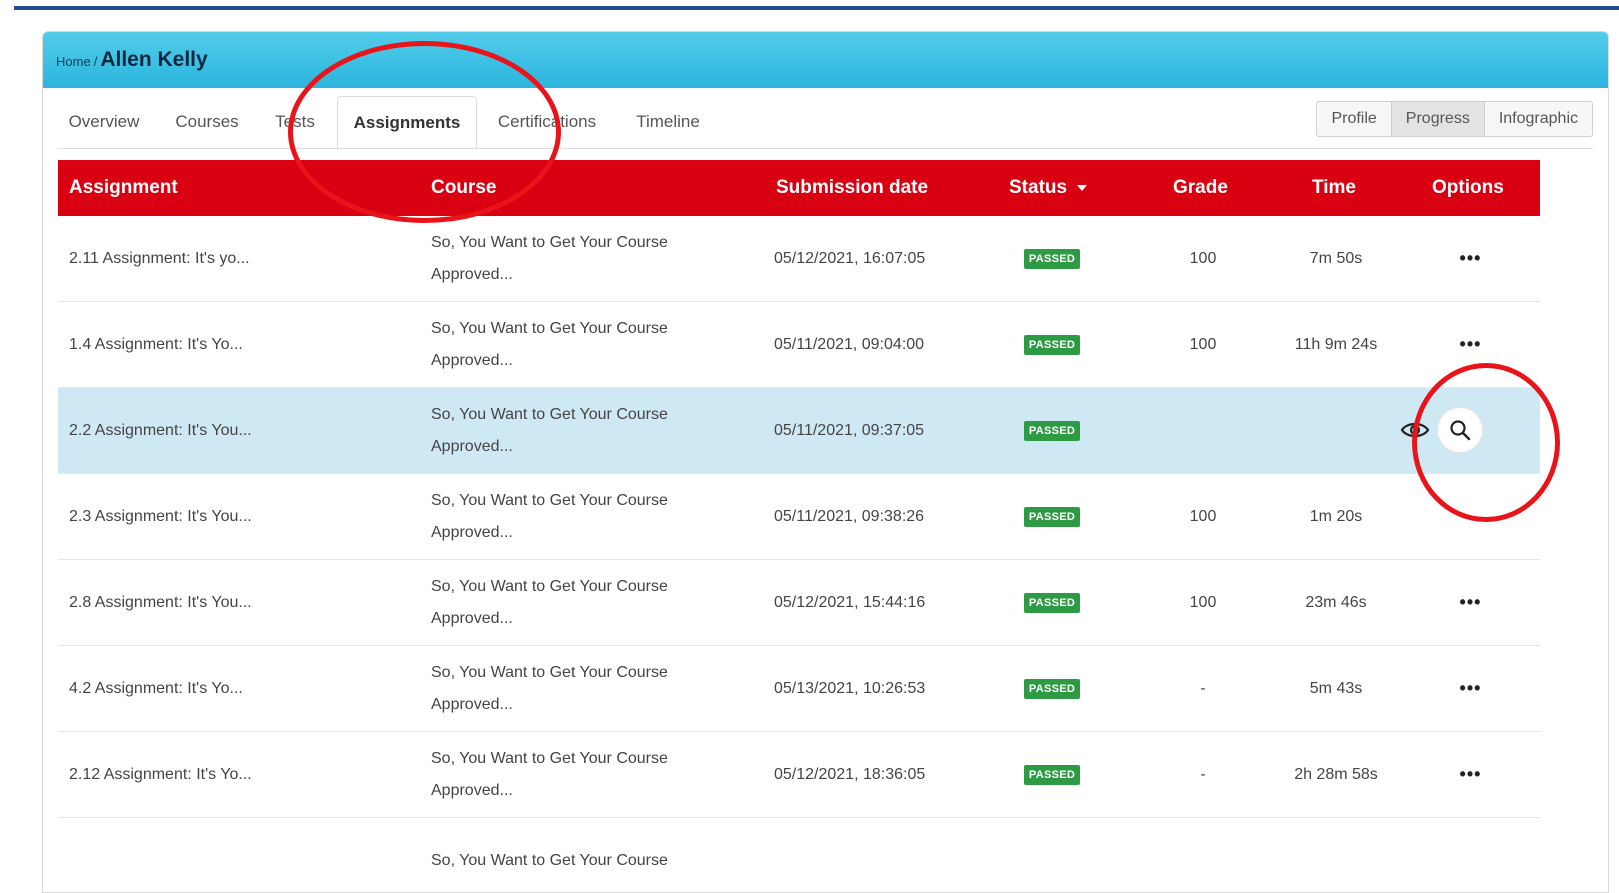  I want to click on preview-button, so click(1415, 430).